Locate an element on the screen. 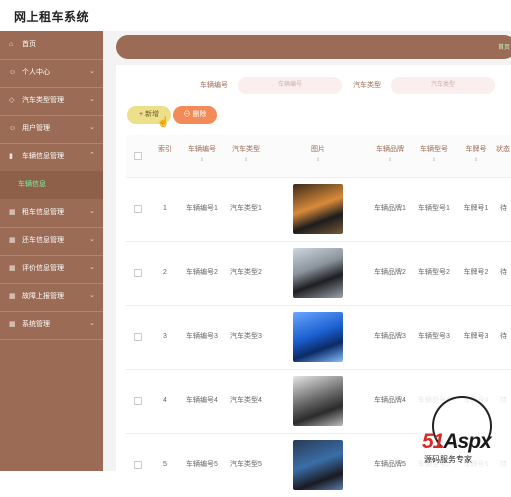 The image size is (511, 497). header-car-no: 车辆编号 ⇕ is located at coordinates (202, 156).